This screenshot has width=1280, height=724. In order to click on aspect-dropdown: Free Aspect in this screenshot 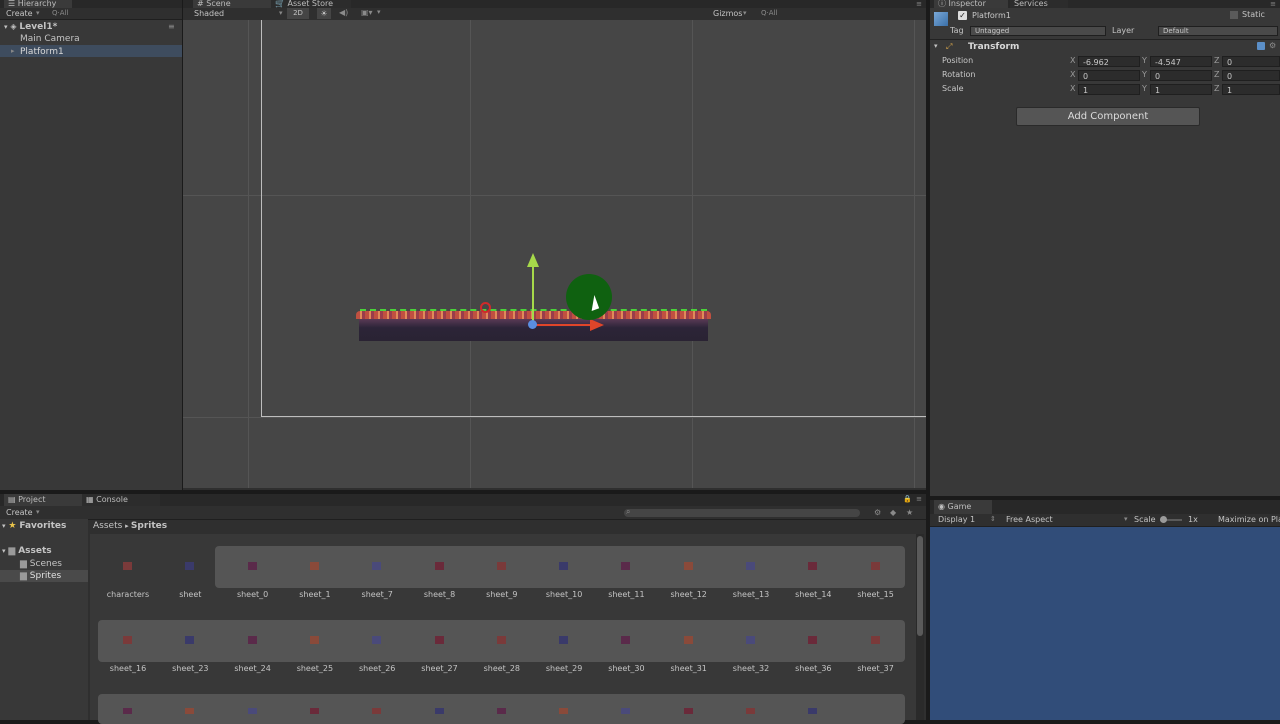, I will do `click(1029, 519)`.